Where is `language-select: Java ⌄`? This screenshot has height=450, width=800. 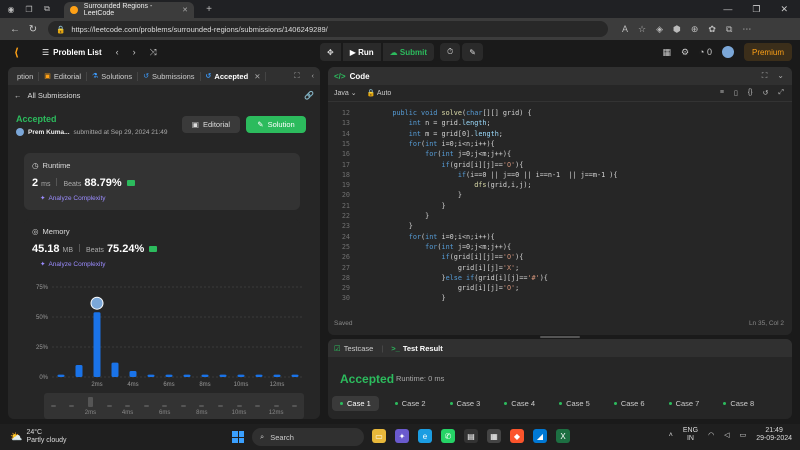
language-select: Java ⌄ is located at coordinates (345, 93).